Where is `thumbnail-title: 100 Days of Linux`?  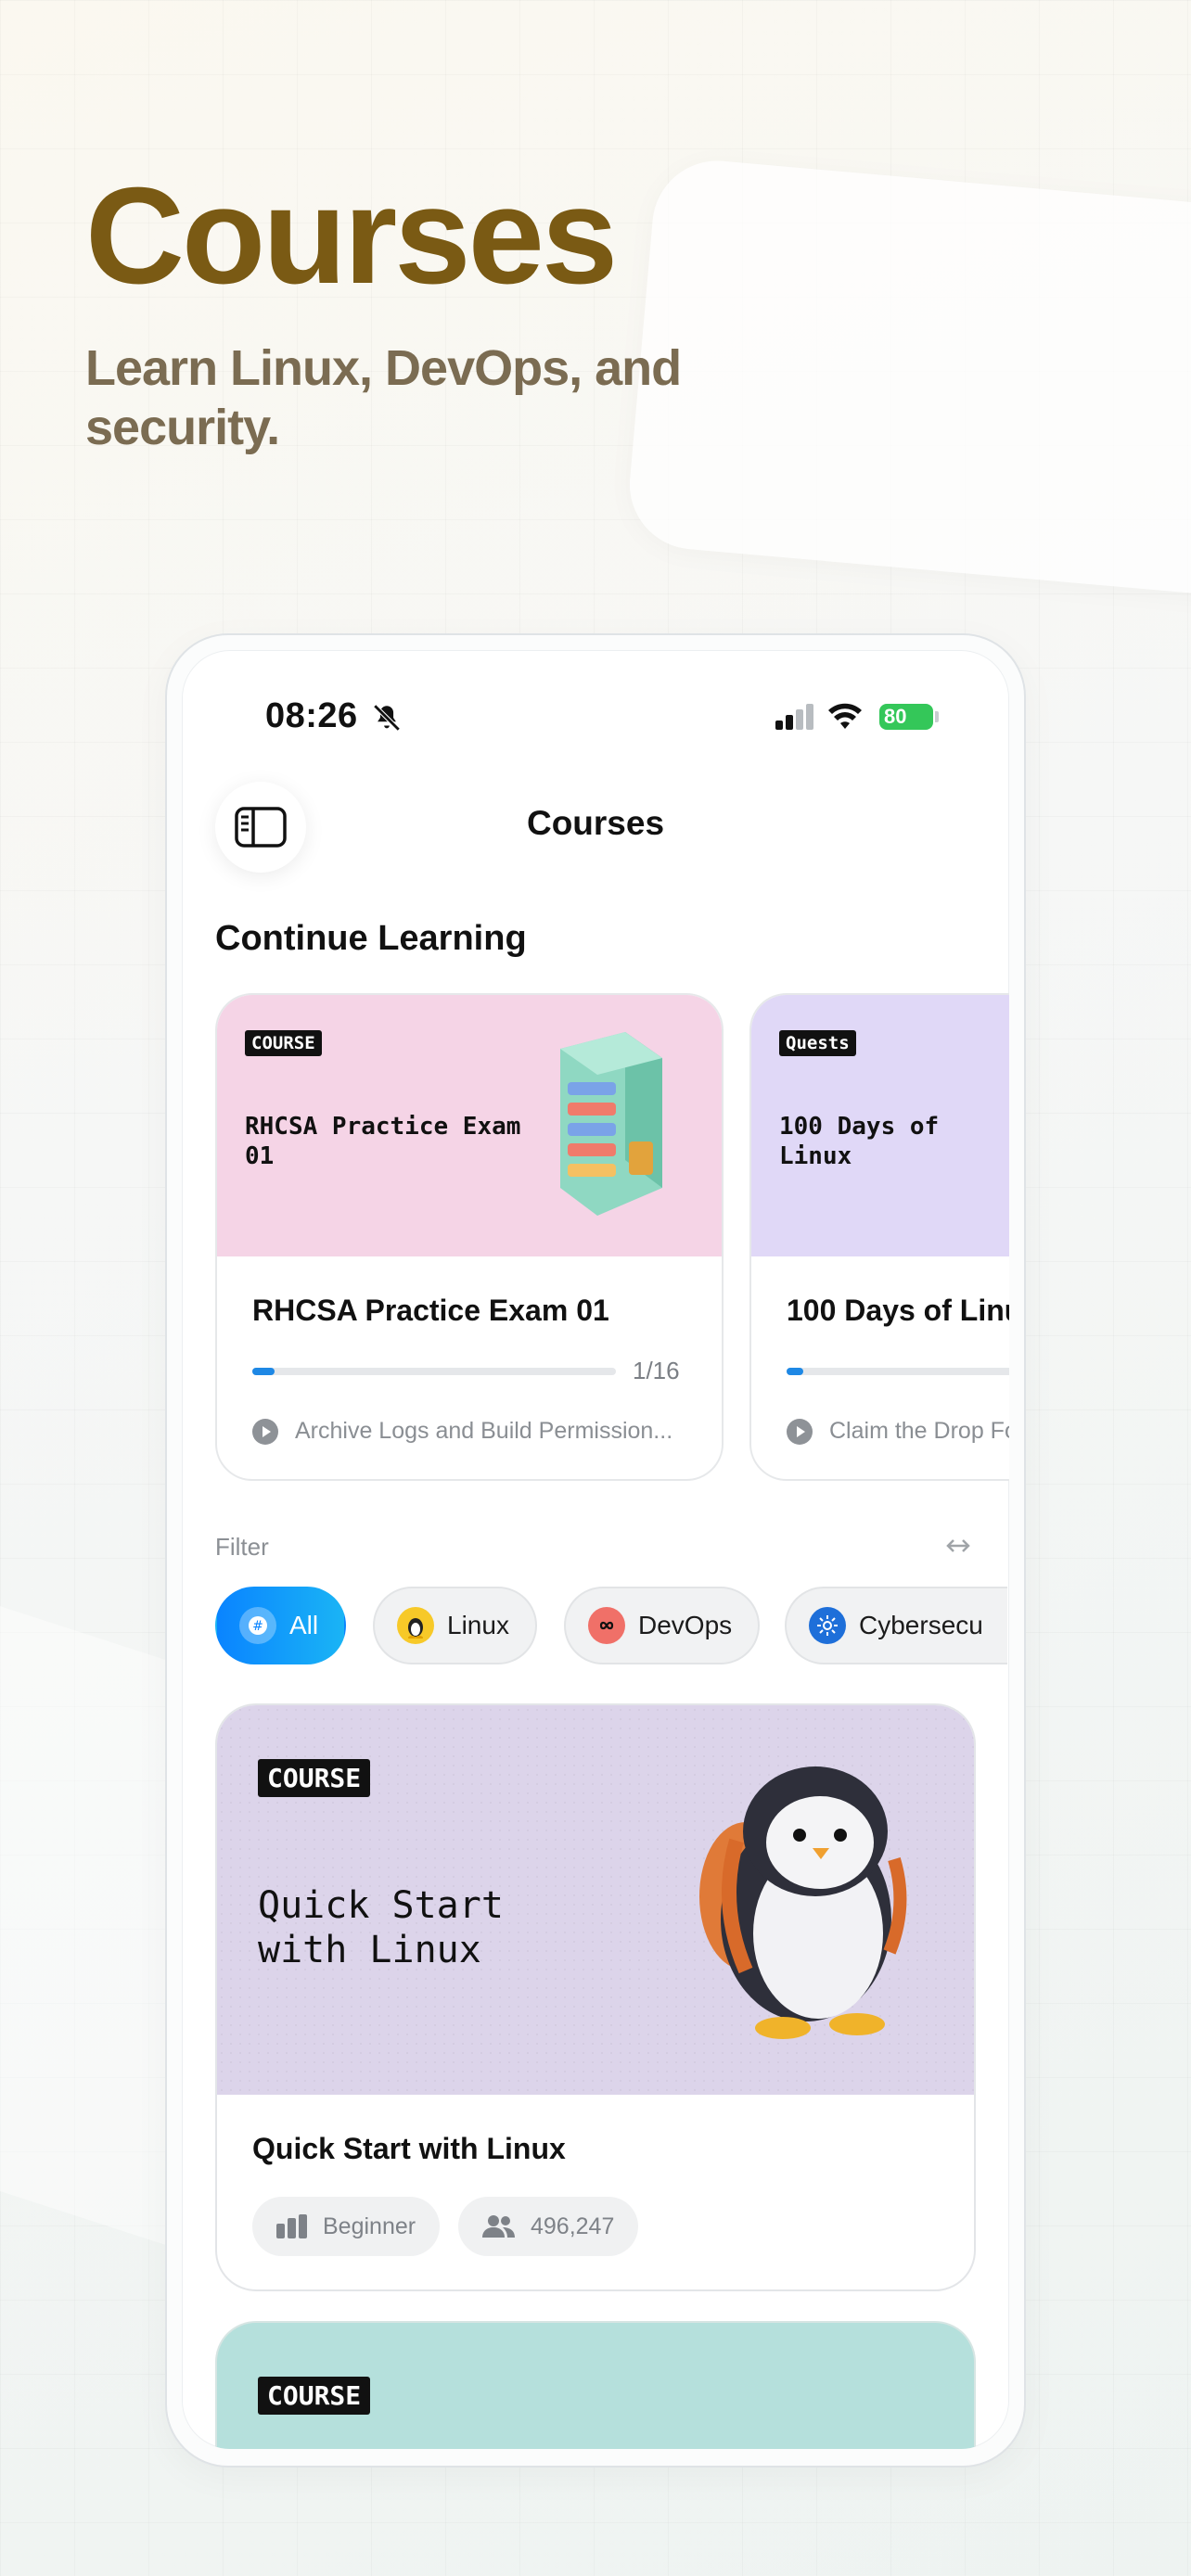
thumbnail-title: 100 Days of Linux is located at coordinates (859, 1142).